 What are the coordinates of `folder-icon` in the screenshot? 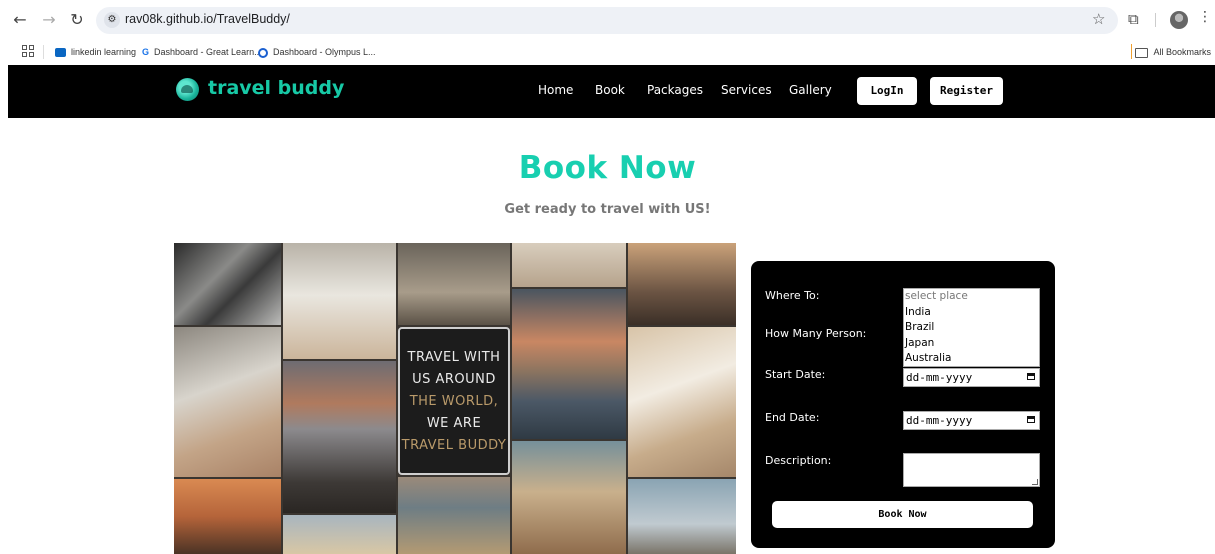 It's located at (1142, 52).